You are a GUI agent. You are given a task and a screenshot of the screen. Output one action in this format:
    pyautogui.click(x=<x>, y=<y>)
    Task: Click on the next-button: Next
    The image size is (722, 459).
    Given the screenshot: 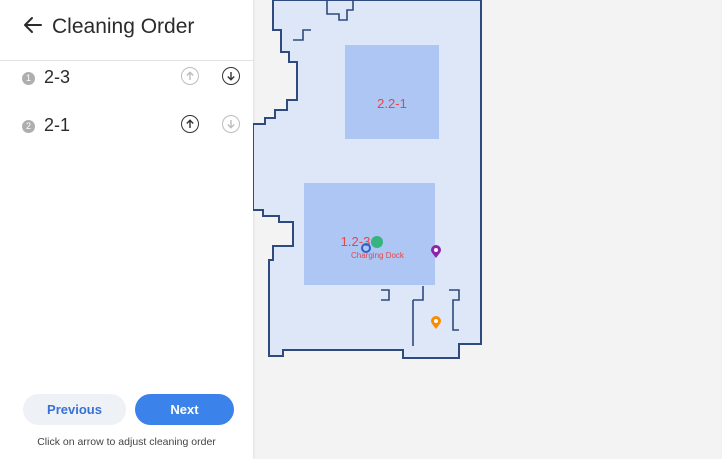 What is the action you would take?
    pyautogui.click(x=184, y=409)
    